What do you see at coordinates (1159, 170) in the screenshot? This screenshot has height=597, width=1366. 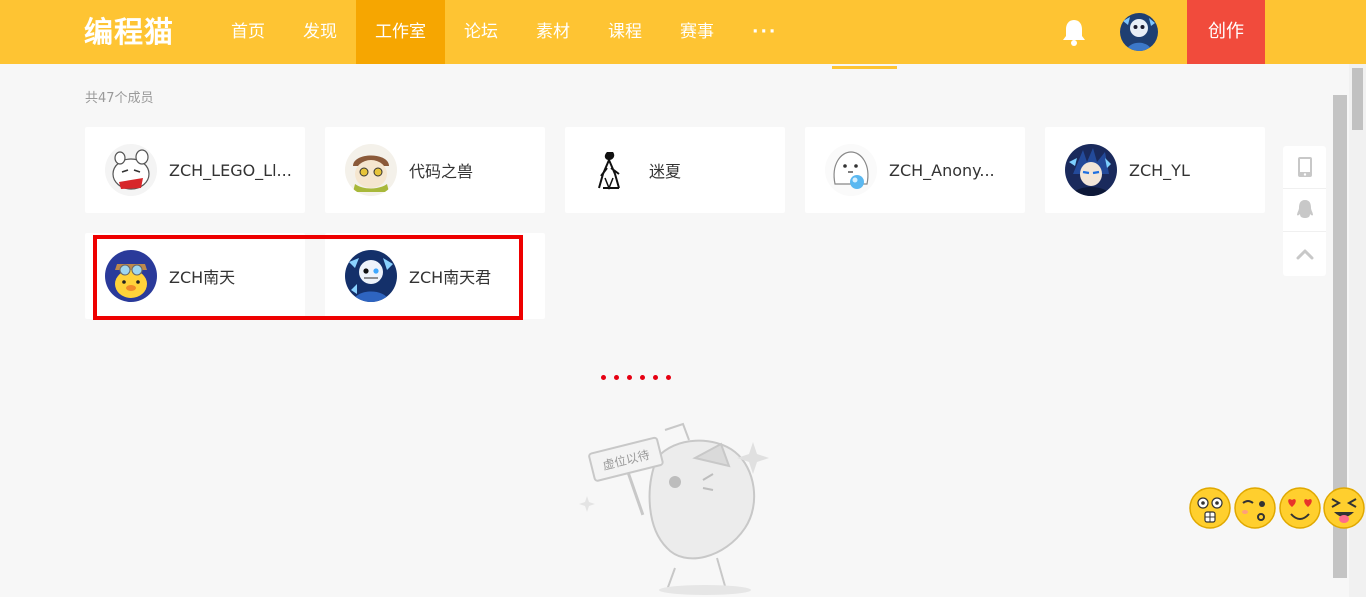 I see `member-name: ZCH_YL` at bounding box center [1159, 170].